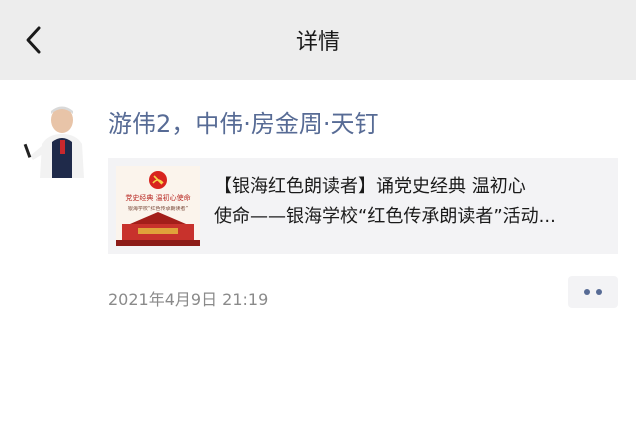 The height and width of the screenshot is (436, 636). I want to click on post-timestamp: 2021年4月9日 21:19, so click(188, 299).